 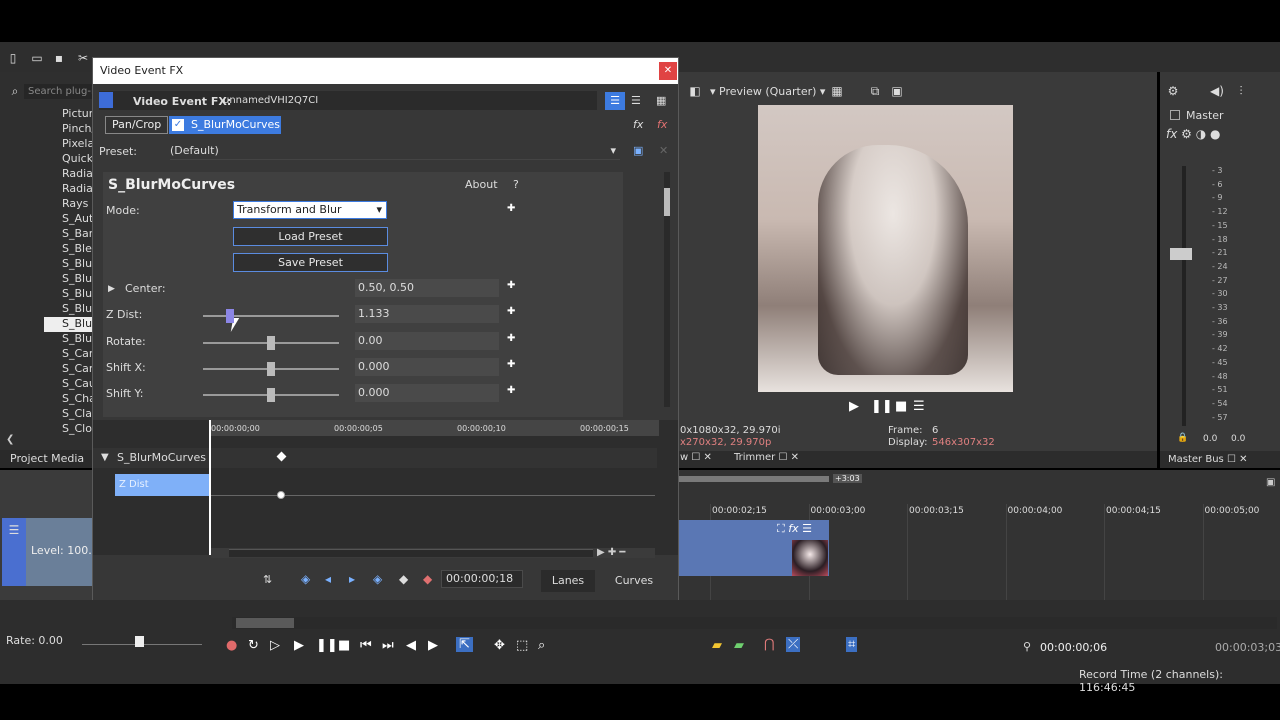 I want to click on preview-mode-dropdown: ▾ Preview (Quarter) ▾, so click(x=767, y=91).